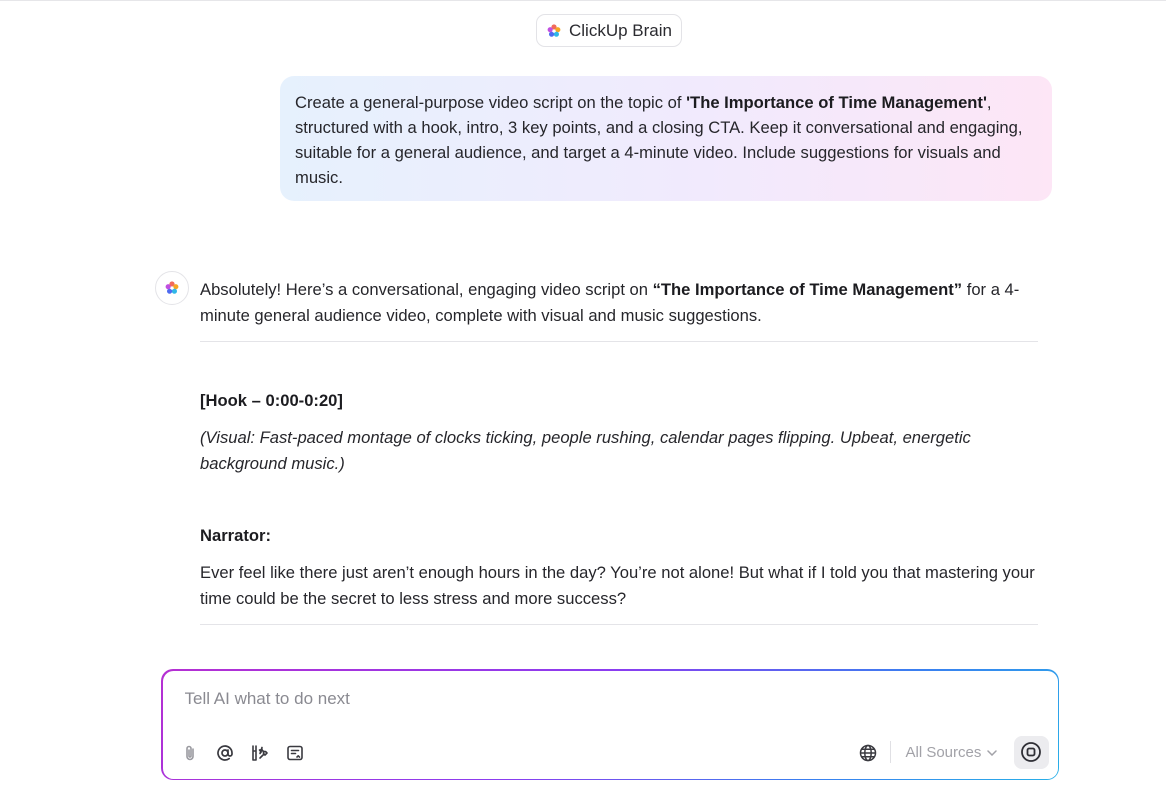  I want to click on stop-button, so click(1031, 752).